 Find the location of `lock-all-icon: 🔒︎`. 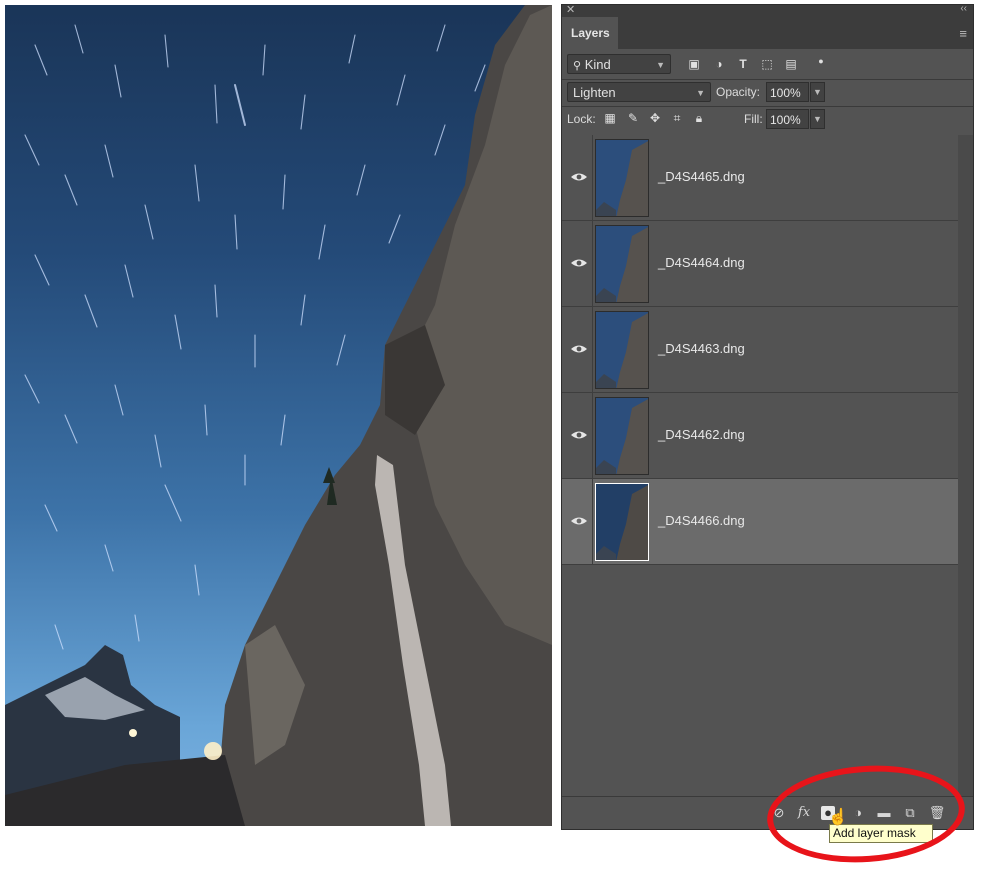

lock-all-icon: 🔒︎ is located at coordinates (699, 118).